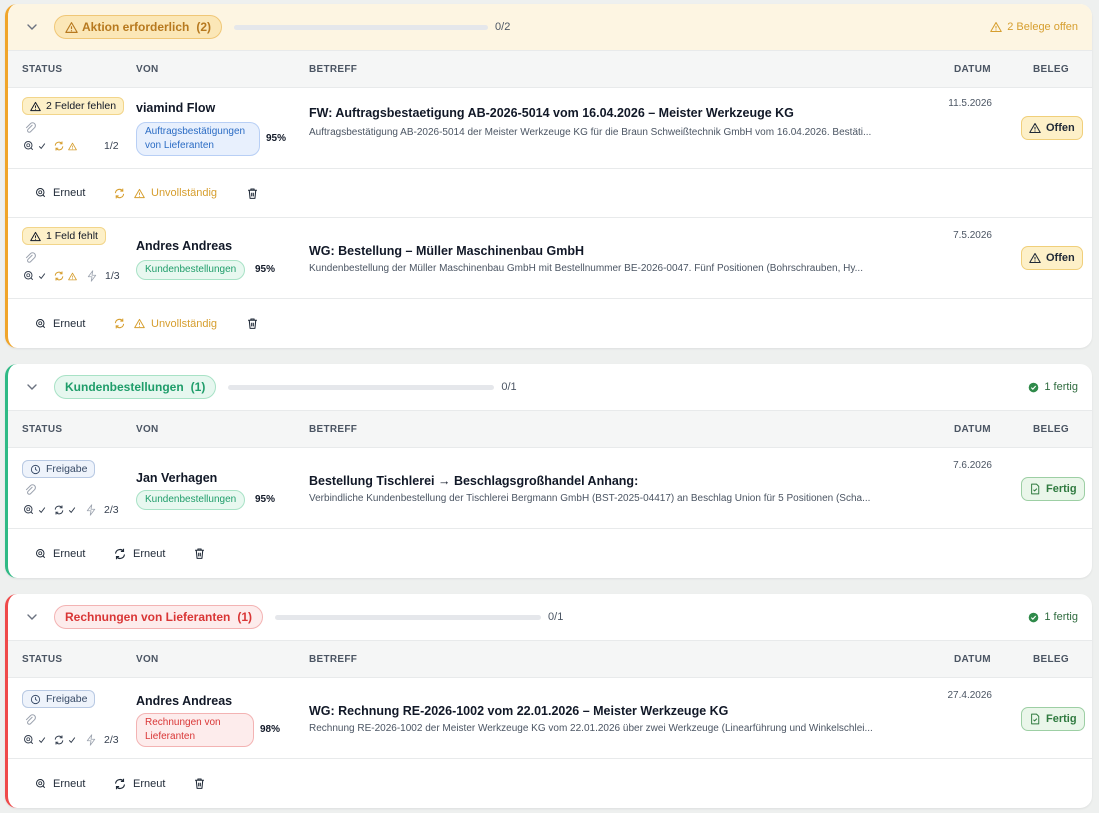 This screenshot has width=1099, height=813. Describe the element at coordinates (195, 730) in the screenshot. I see `category-tag: Rechnungen von Lieferanten` at that location.